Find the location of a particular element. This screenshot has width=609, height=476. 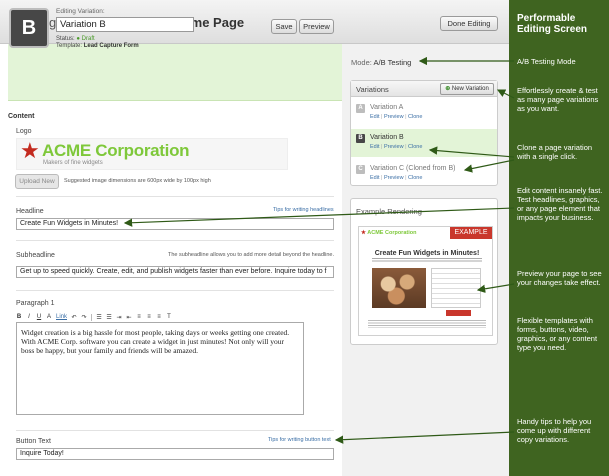

align-right-icon: ≡ is located at coordinates (159, 317).